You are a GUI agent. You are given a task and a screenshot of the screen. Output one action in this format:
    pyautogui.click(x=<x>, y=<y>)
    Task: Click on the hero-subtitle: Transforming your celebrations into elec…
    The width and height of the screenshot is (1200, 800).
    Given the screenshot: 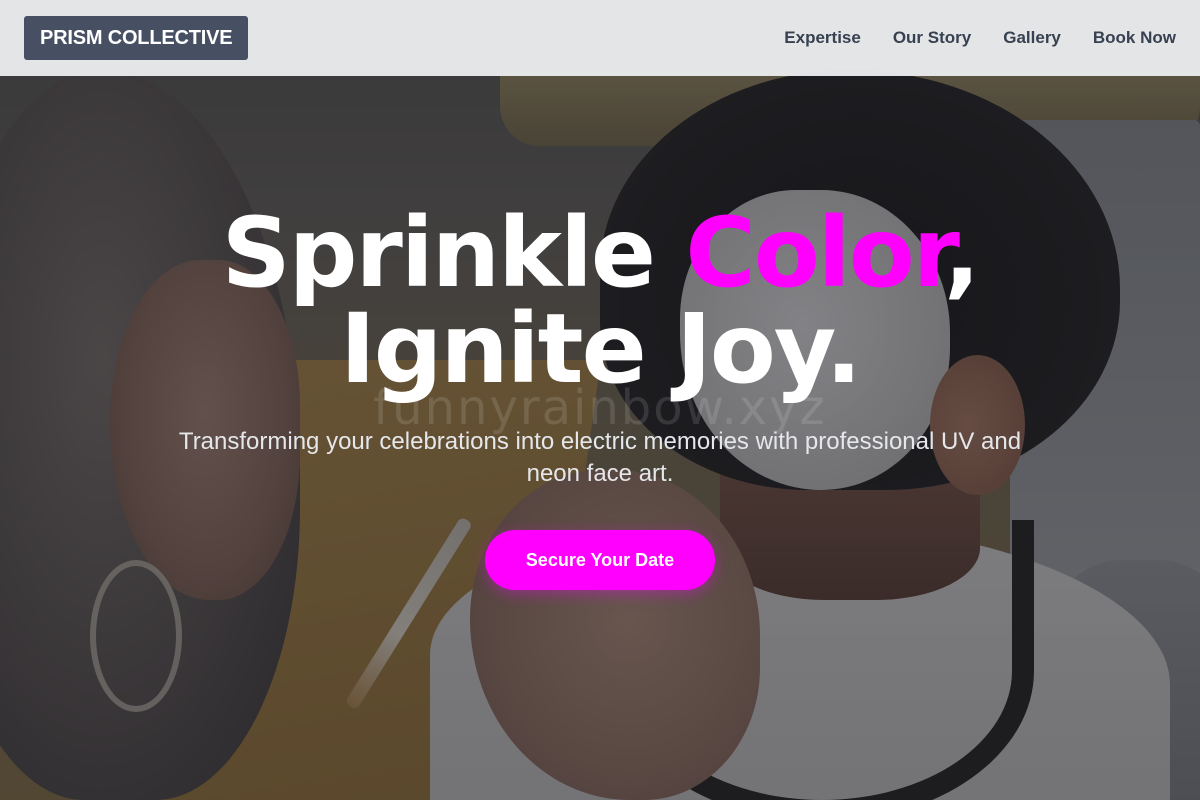 What is the action you would take?
    pyautogui.click(x=600, y=457)
    